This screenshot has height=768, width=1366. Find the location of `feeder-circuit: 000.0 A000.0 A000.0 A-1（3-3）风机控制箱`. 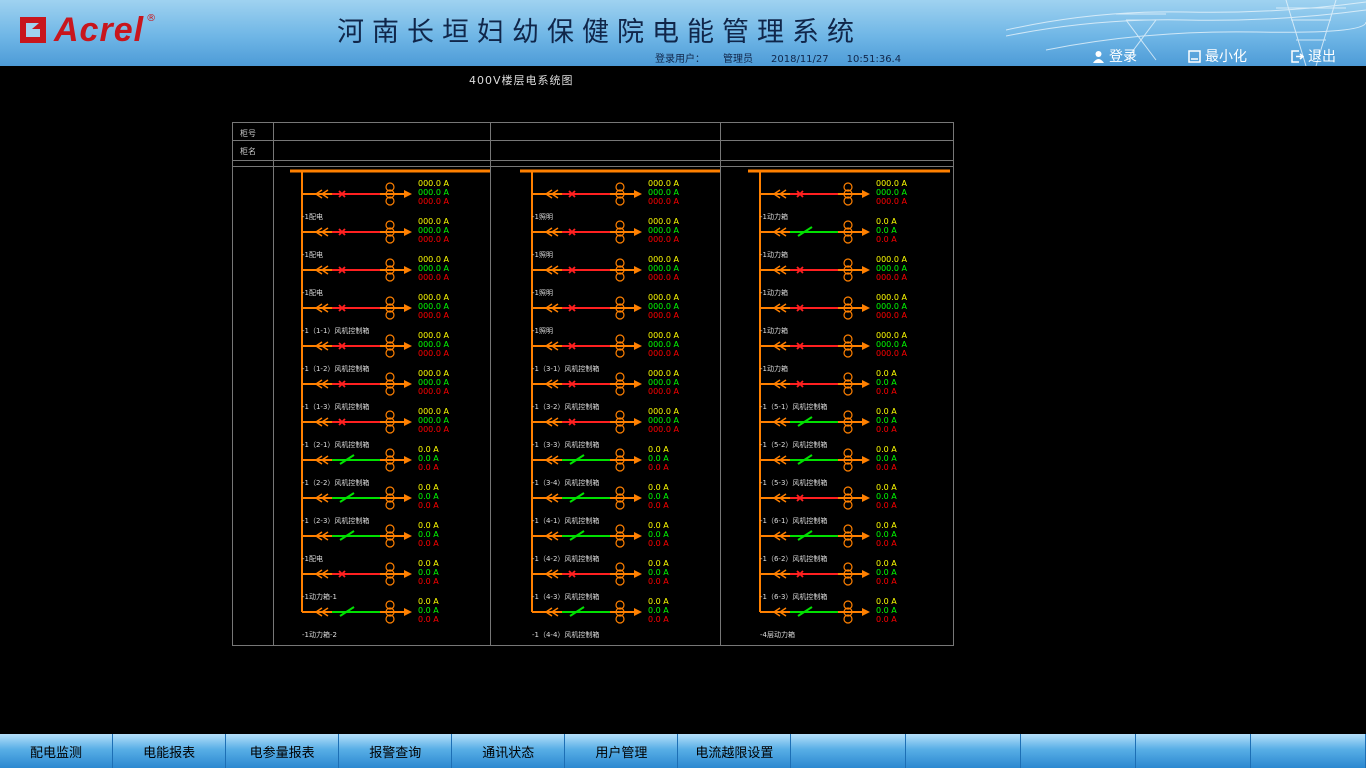

feeder-circuit: 000.0 A000.0 A000.0 A-1（3-3）风机控制箱 is located at coordinates (605, 428).